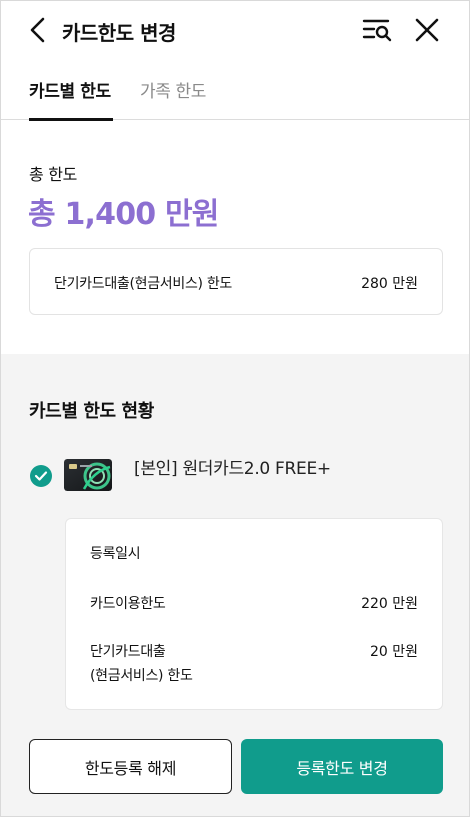 The height and width of the screenshot is (817, 470). Describe the element at coordinates (143, 284) in the screenshot. I see `cash-service-limit-label: 단기카드대출(현금서비스) 한도` at that location.